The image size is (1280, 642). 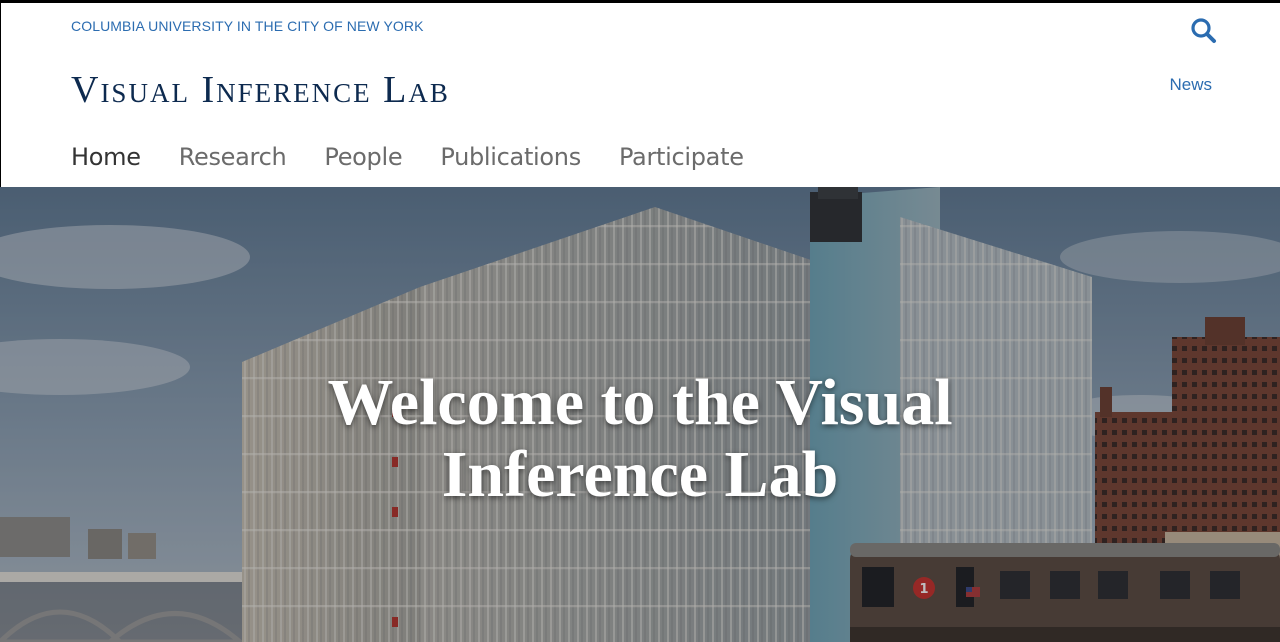 I want to click on search-icon, so click(x=1203, y=30).